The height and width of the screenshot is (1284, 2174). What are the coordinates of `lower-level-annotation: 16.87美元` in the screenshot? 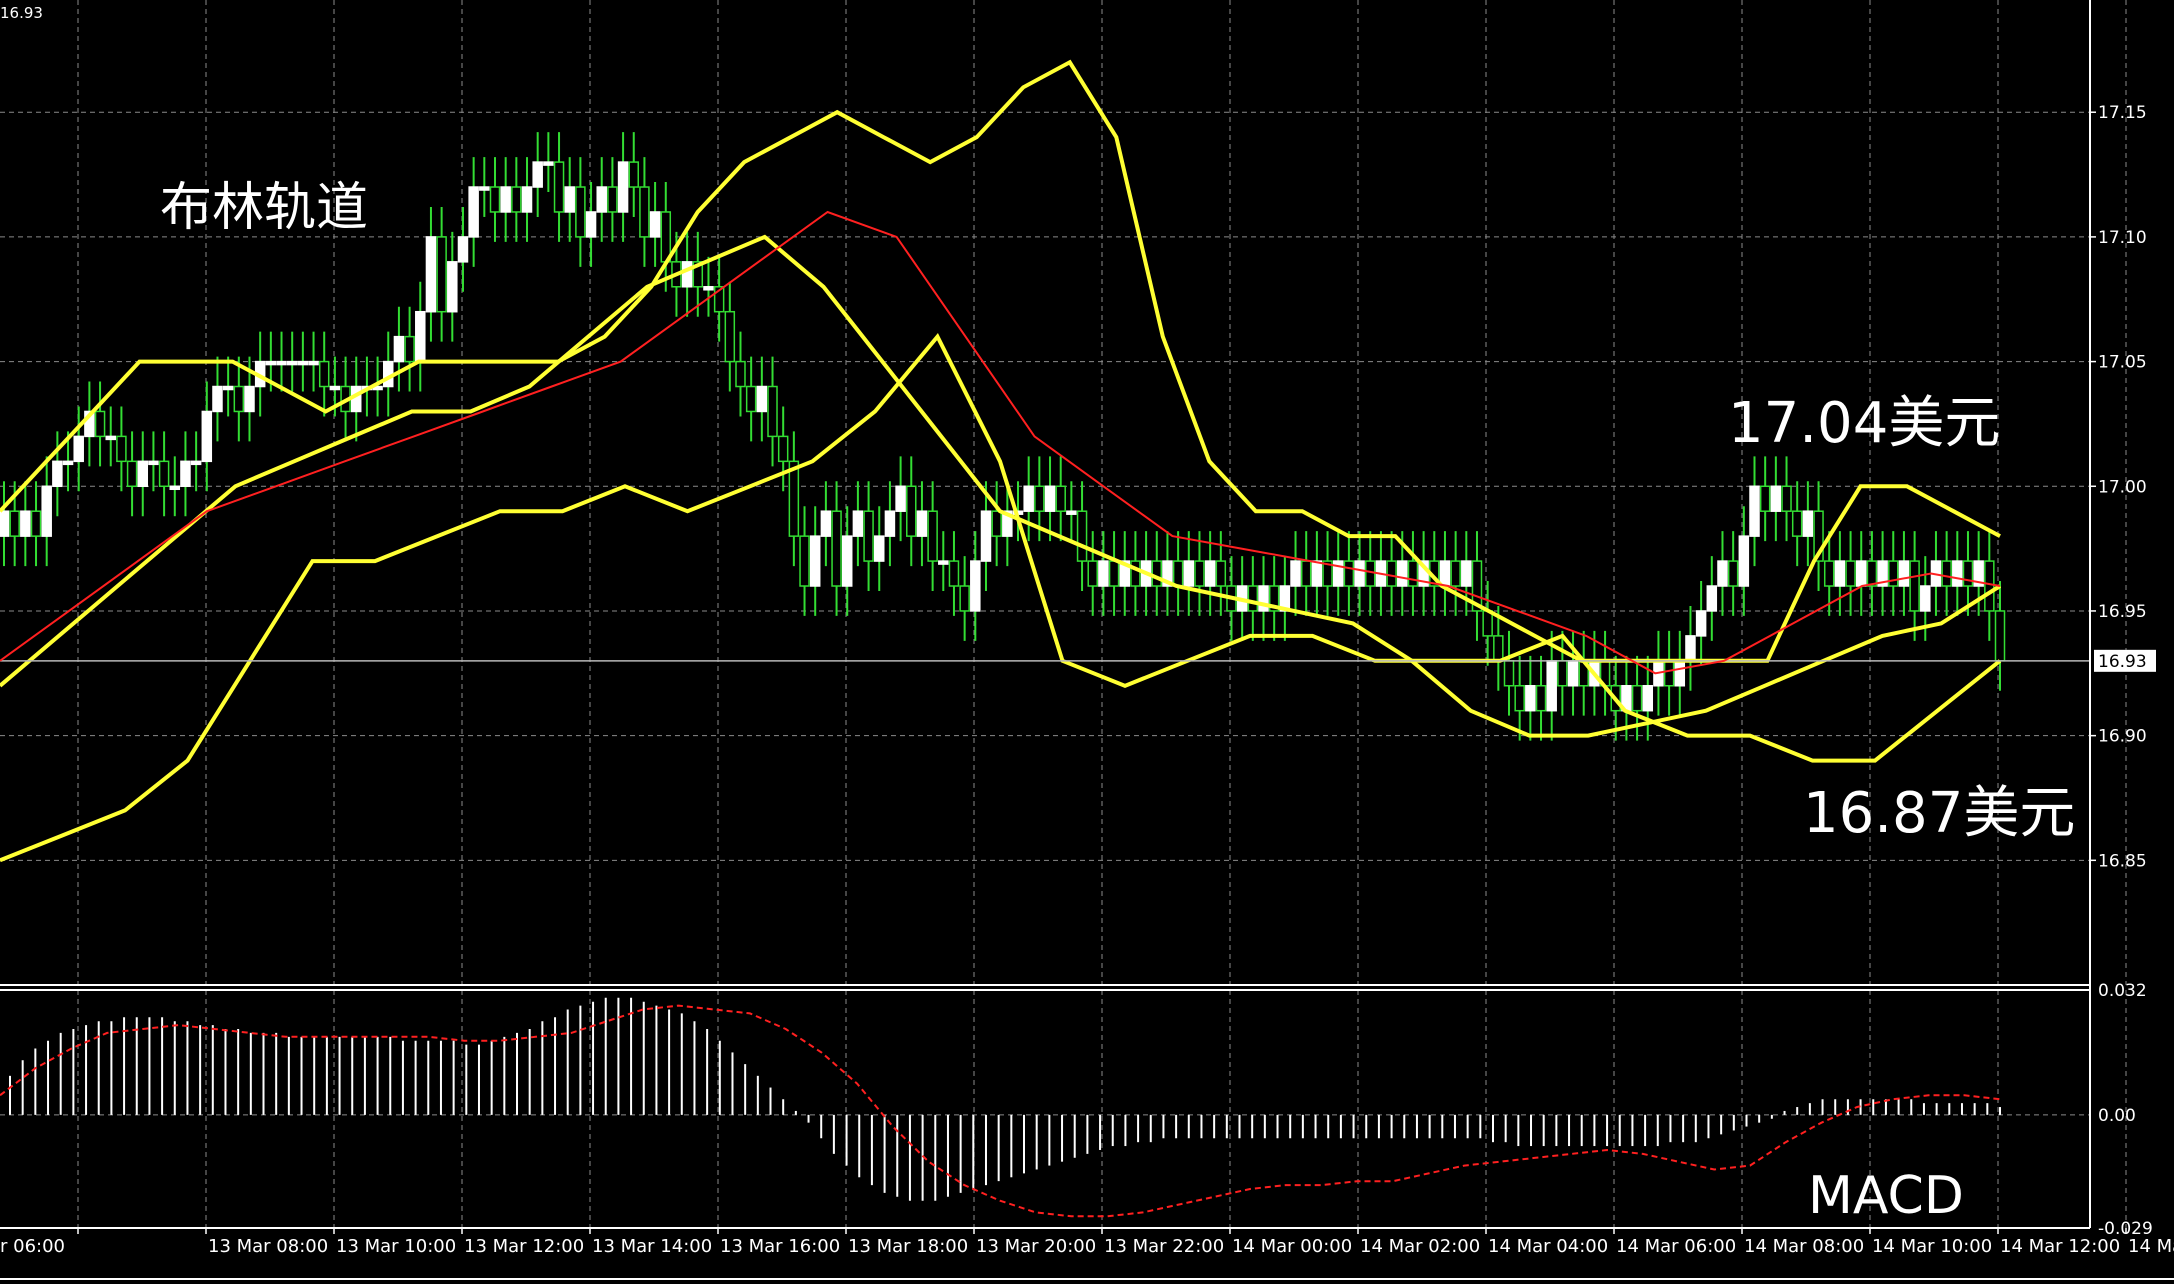 It's located at (1939, 813).